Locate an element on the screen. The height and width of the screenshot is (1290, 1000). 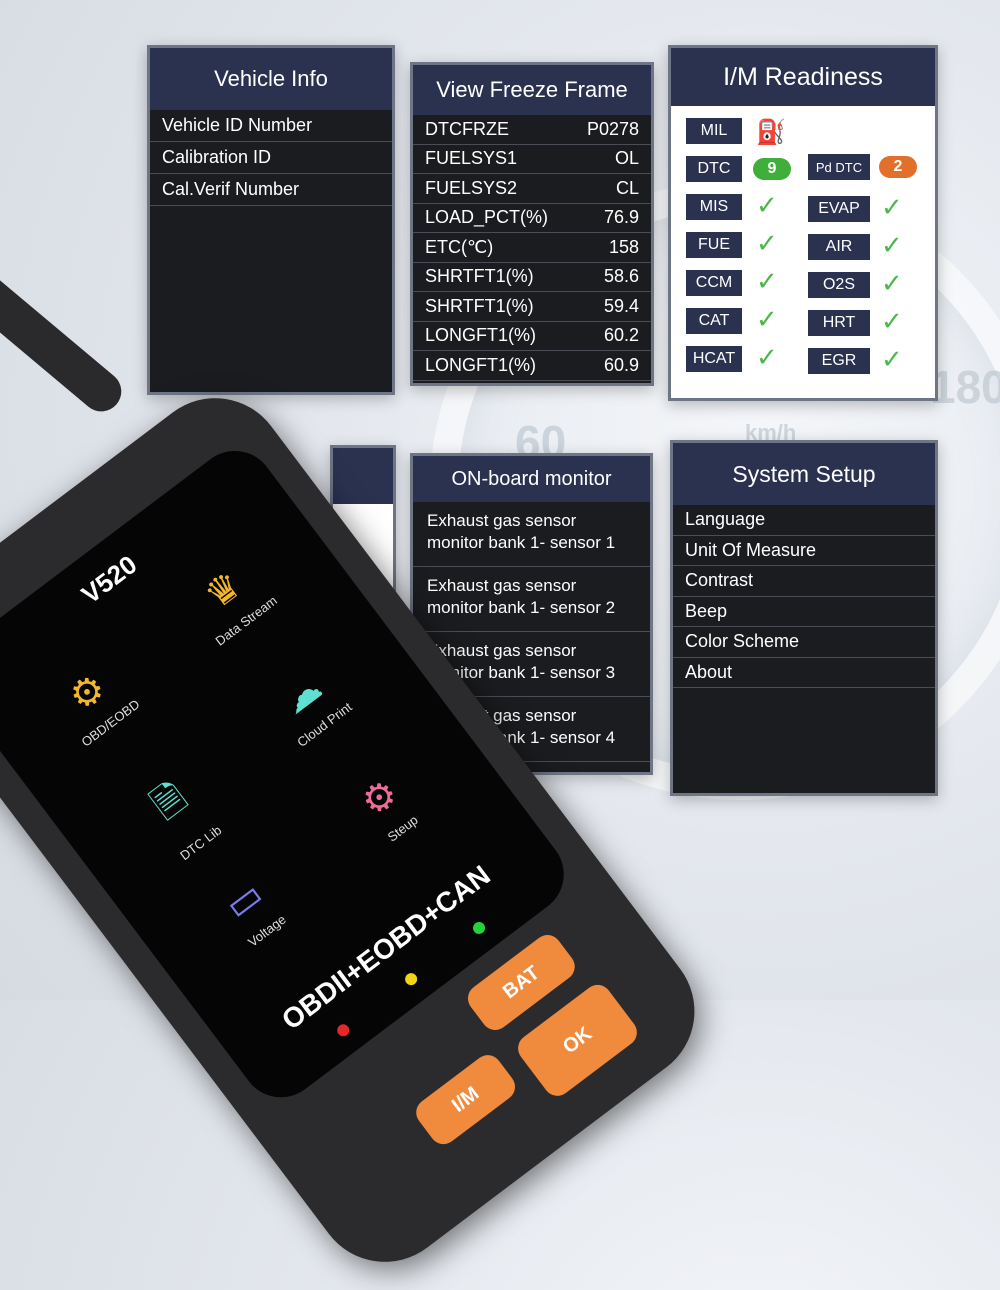
app-voltage: ▭ Voltage is located at coordinates (251, 909).